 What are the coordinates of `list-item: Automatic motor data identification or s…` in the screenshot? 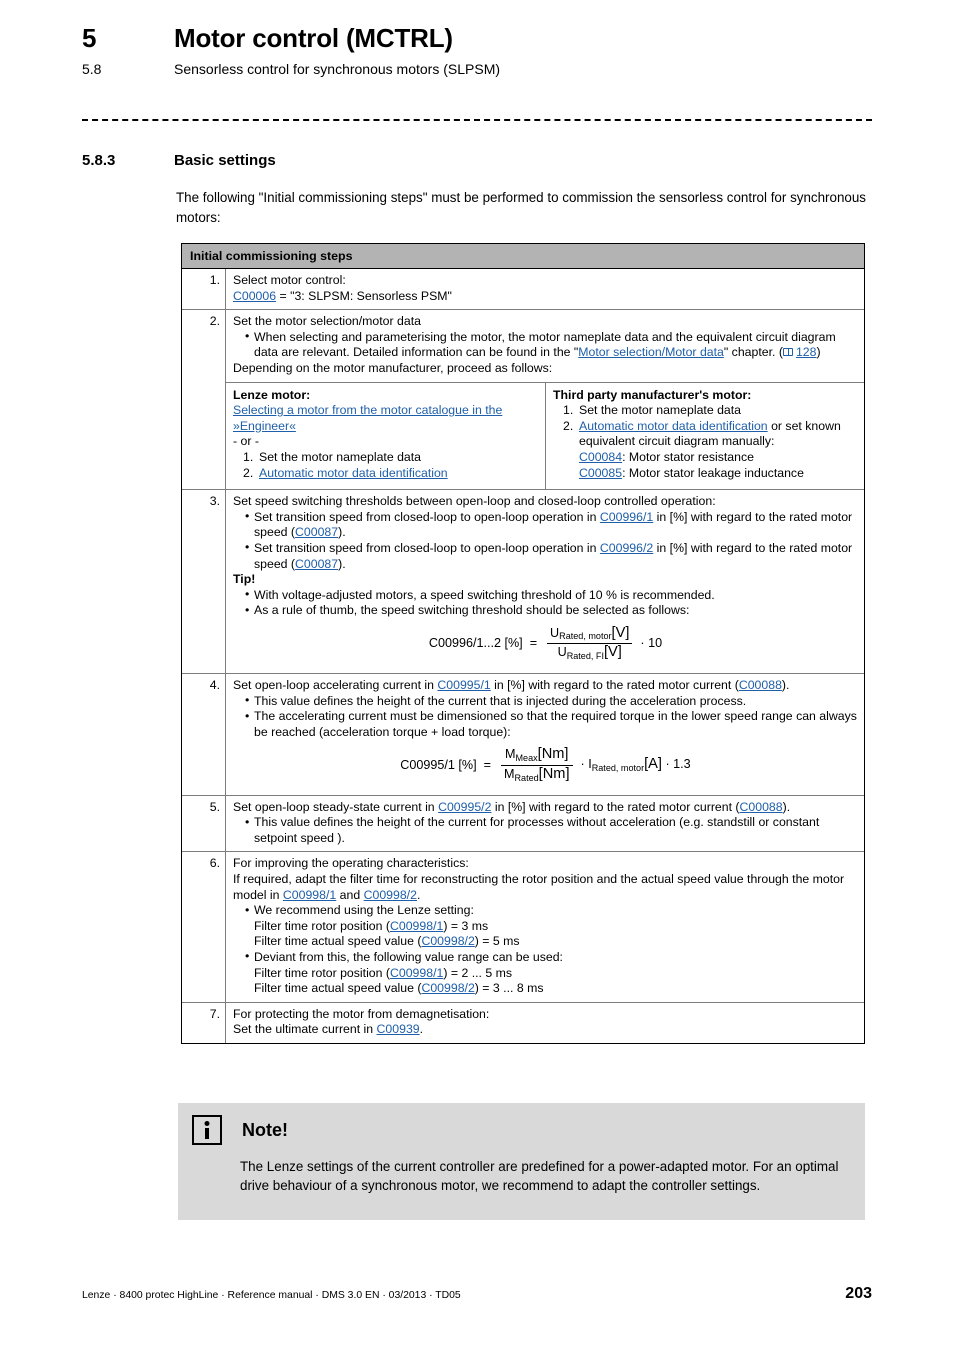 It's located at (710, 450).